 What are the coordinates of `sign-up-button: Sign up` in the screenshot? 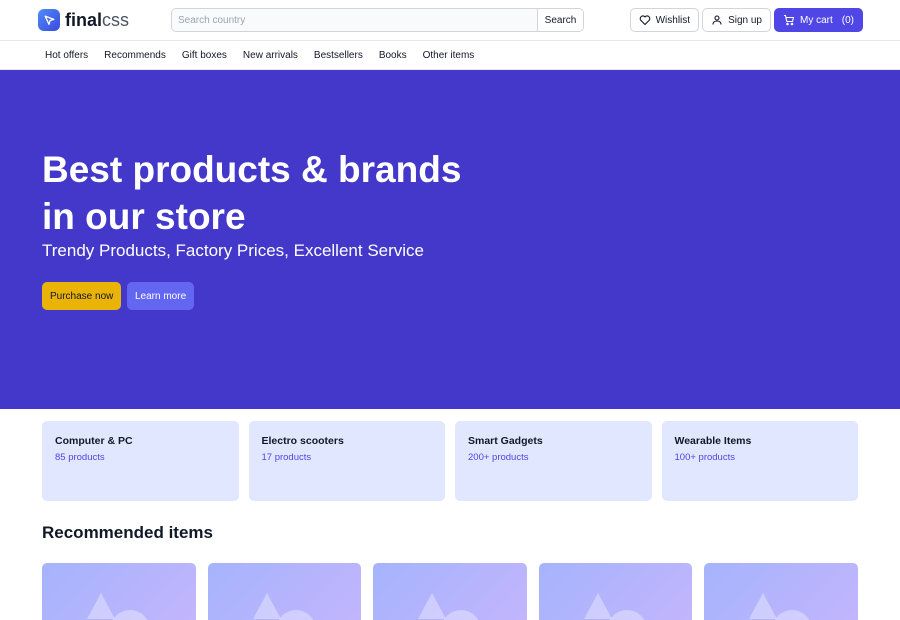 It's located at (736, 20).